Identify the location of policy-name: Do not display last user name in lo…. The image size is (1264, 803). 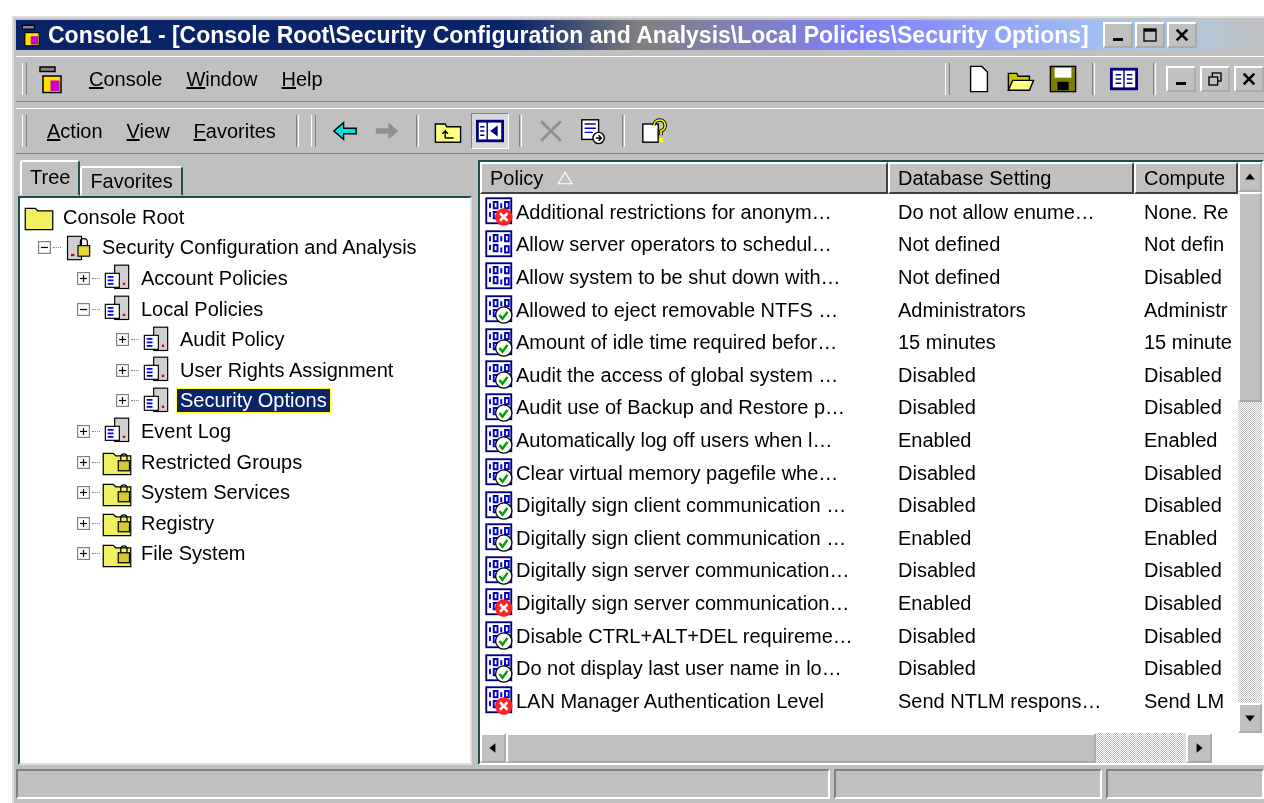
(679, 669).